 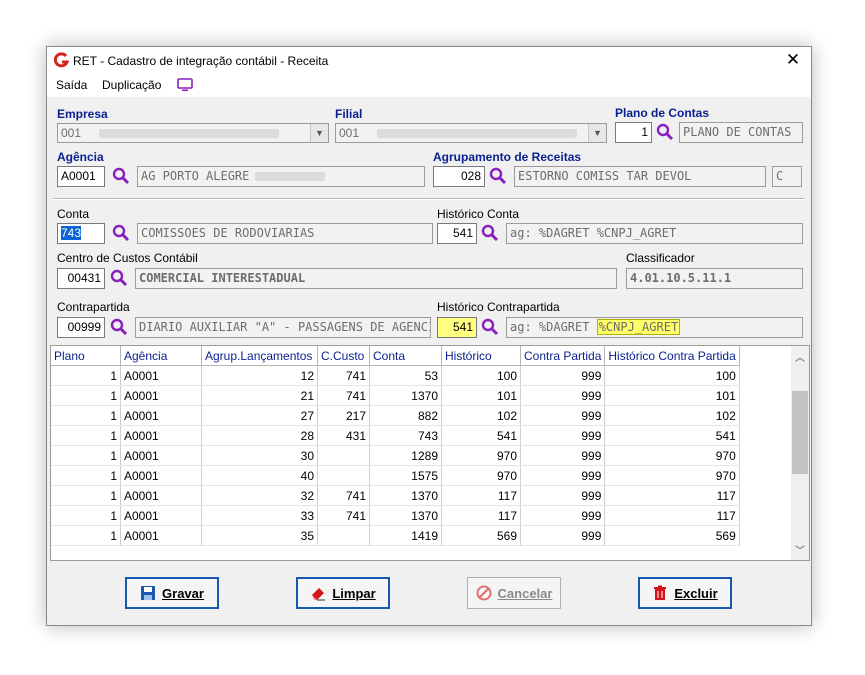 What do you see at coordinates (131, 85) in the screenshot?
I see `menu-duplicacao: Duplicação` at bounding box center [131, 85].